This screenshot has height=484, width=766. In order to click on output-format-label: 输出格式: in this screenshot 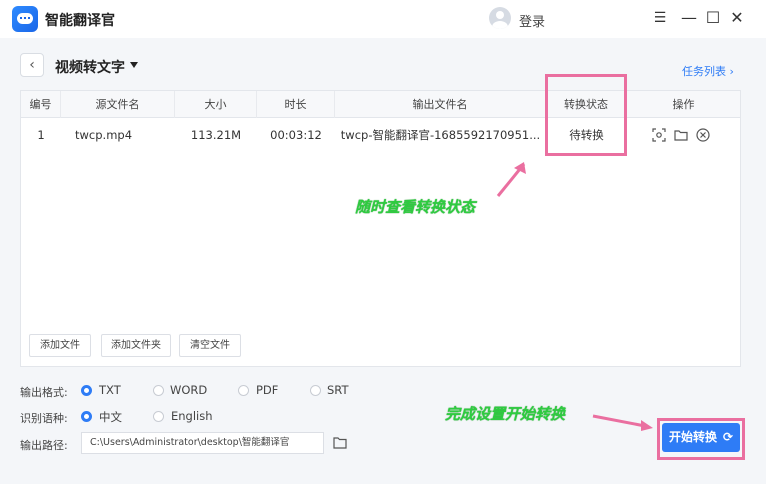, I will do `click(44, 392)`.